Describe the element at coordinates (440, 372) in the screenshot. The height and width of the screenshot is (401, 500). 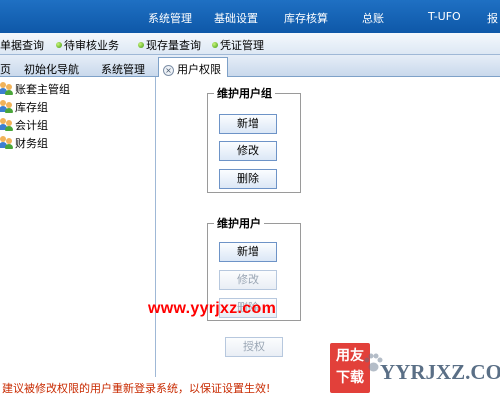
I see `watermark-logo-text: YYRJXZ.COM` at that location.